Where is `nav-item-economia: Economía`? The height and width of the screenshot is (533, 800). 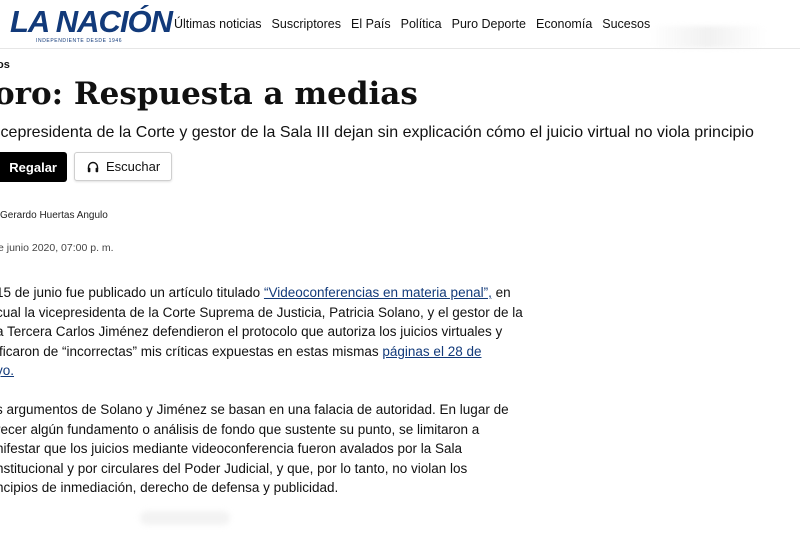
nav-item-economia: Economía is located at coordinates (564, 24).